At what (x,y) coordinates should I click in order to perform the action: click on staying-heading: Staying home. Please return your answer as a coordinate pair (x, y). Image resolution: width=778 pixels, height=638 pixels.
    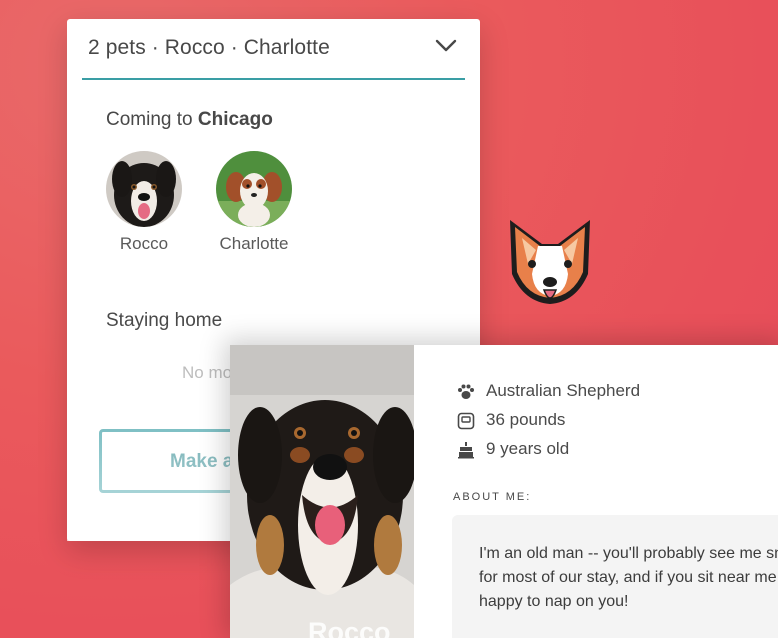
    Looking at the image, I should click on (164, 320).